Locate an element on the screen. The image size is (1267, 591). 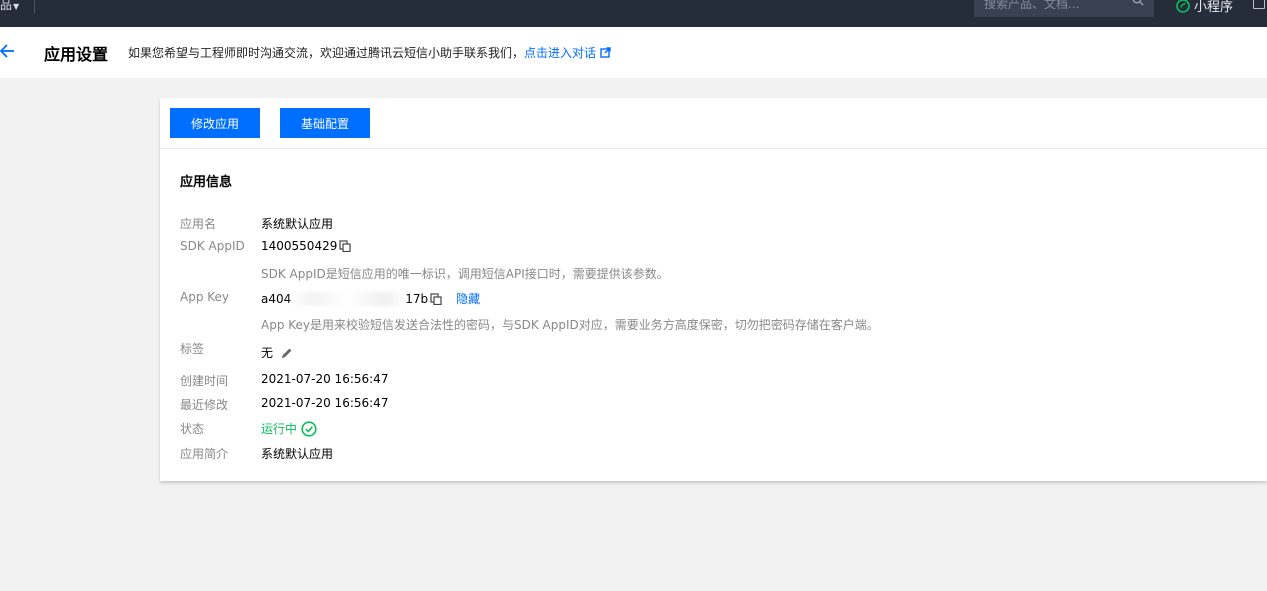
search-icon is located at coordinates (1138, 3).